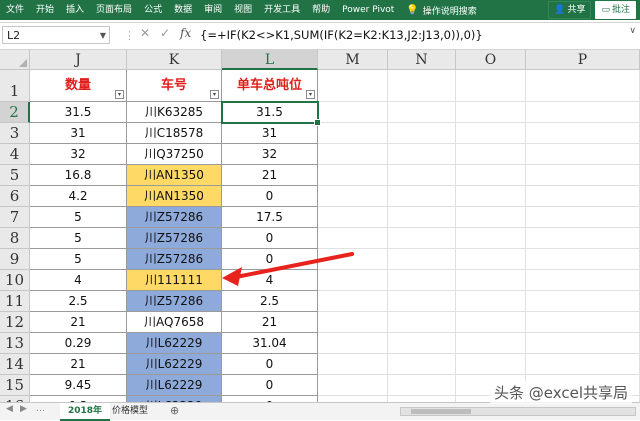 This screenshot has height=421, width=640. What do you see at coordinates (243, 10) in the screenshot?
I see `tab-view: 视图` at bounding box center [243, 10].